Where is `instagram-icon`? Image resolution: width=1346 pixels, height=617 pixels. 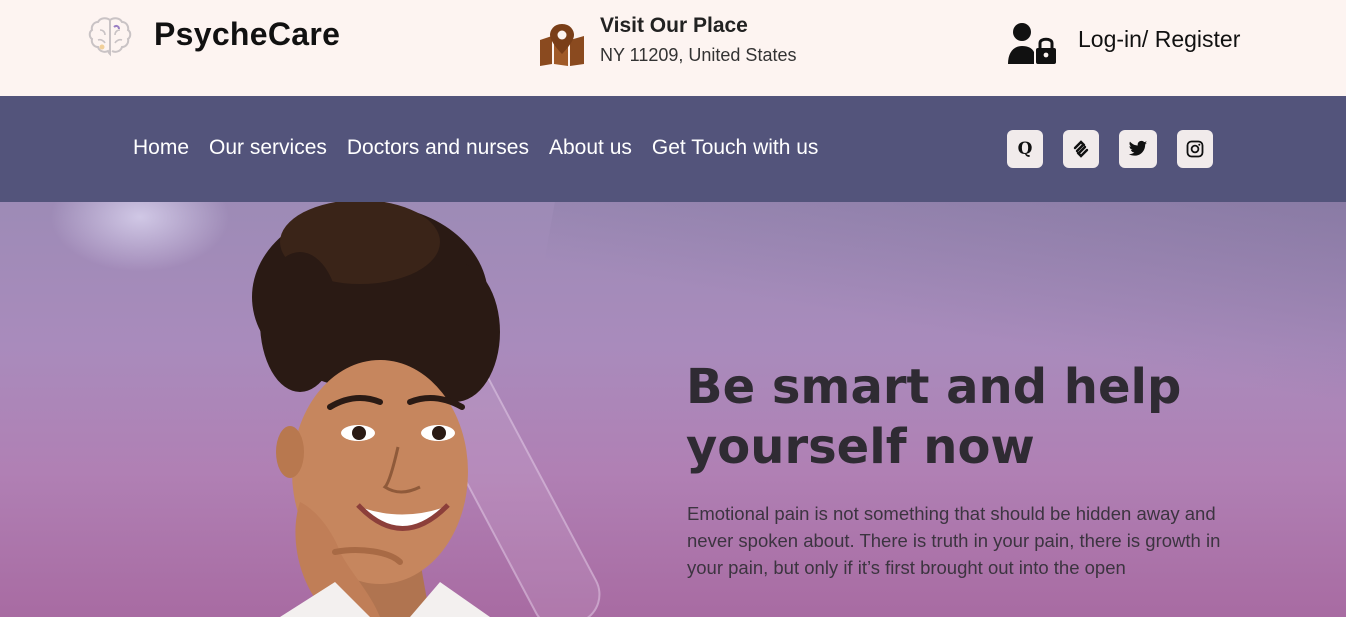
instagram-icon is located at coordinates (1195, 149).